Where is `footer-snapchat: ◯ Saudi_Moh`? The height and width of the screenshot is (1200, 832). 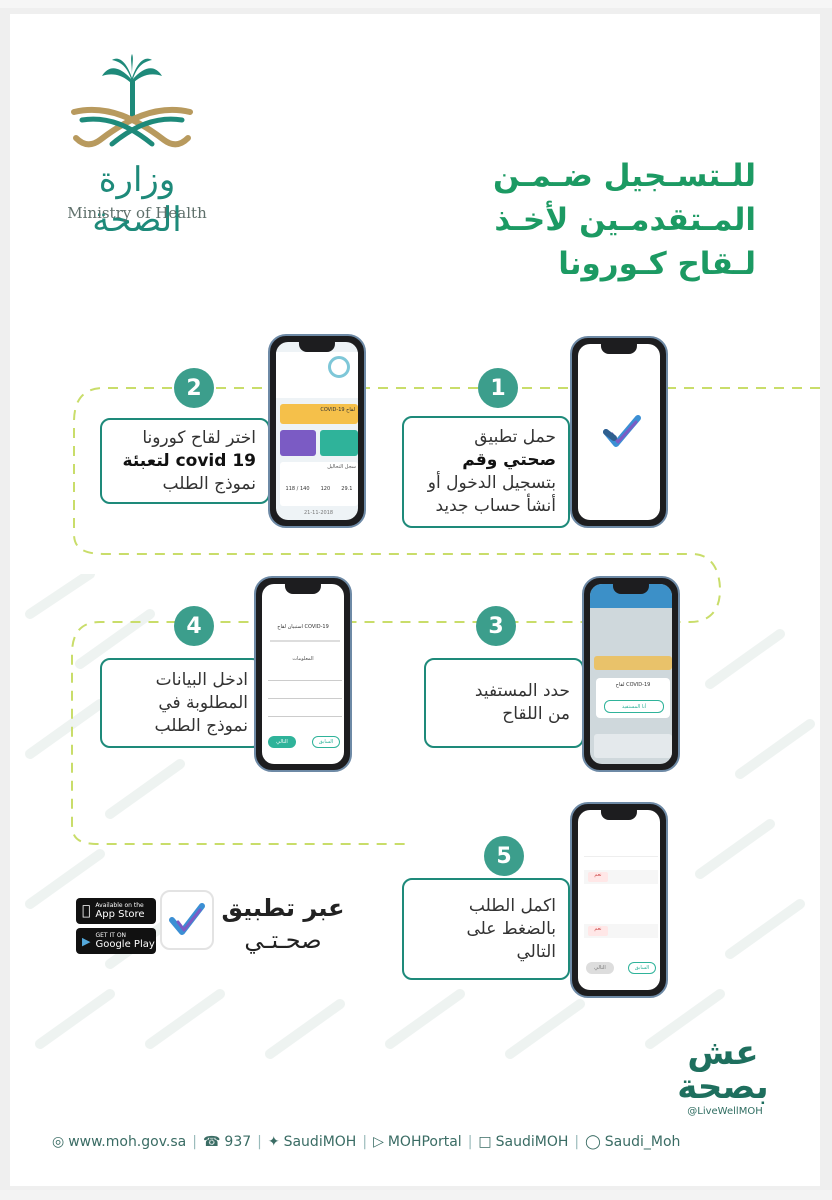 footer-snapchat: ◯ Saudi_Moh is located at coordinates (632, 1142).